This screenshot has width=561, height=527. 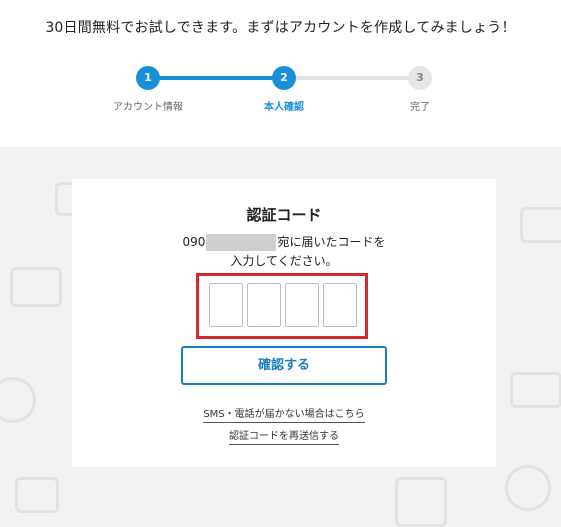 I want to click on step-3-circle: 3, so click(x=420, y=78).